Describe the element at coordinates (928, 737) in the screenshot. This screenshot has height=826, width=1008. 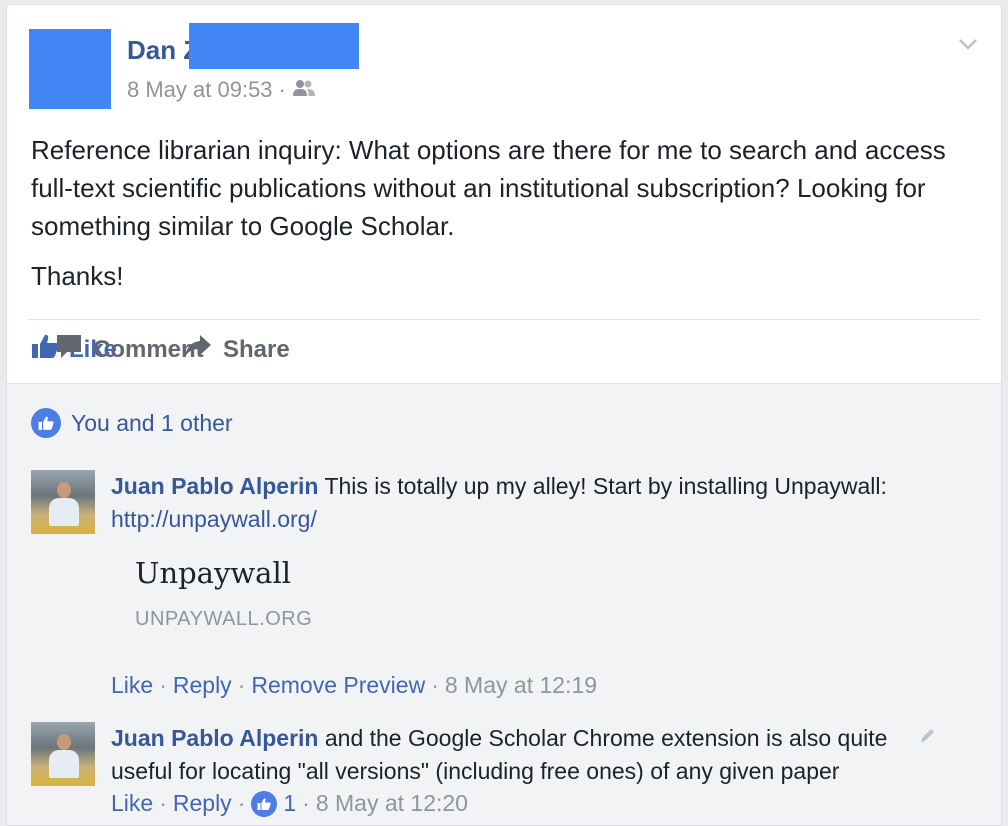
I see `edit-pencil-icon` at that location.